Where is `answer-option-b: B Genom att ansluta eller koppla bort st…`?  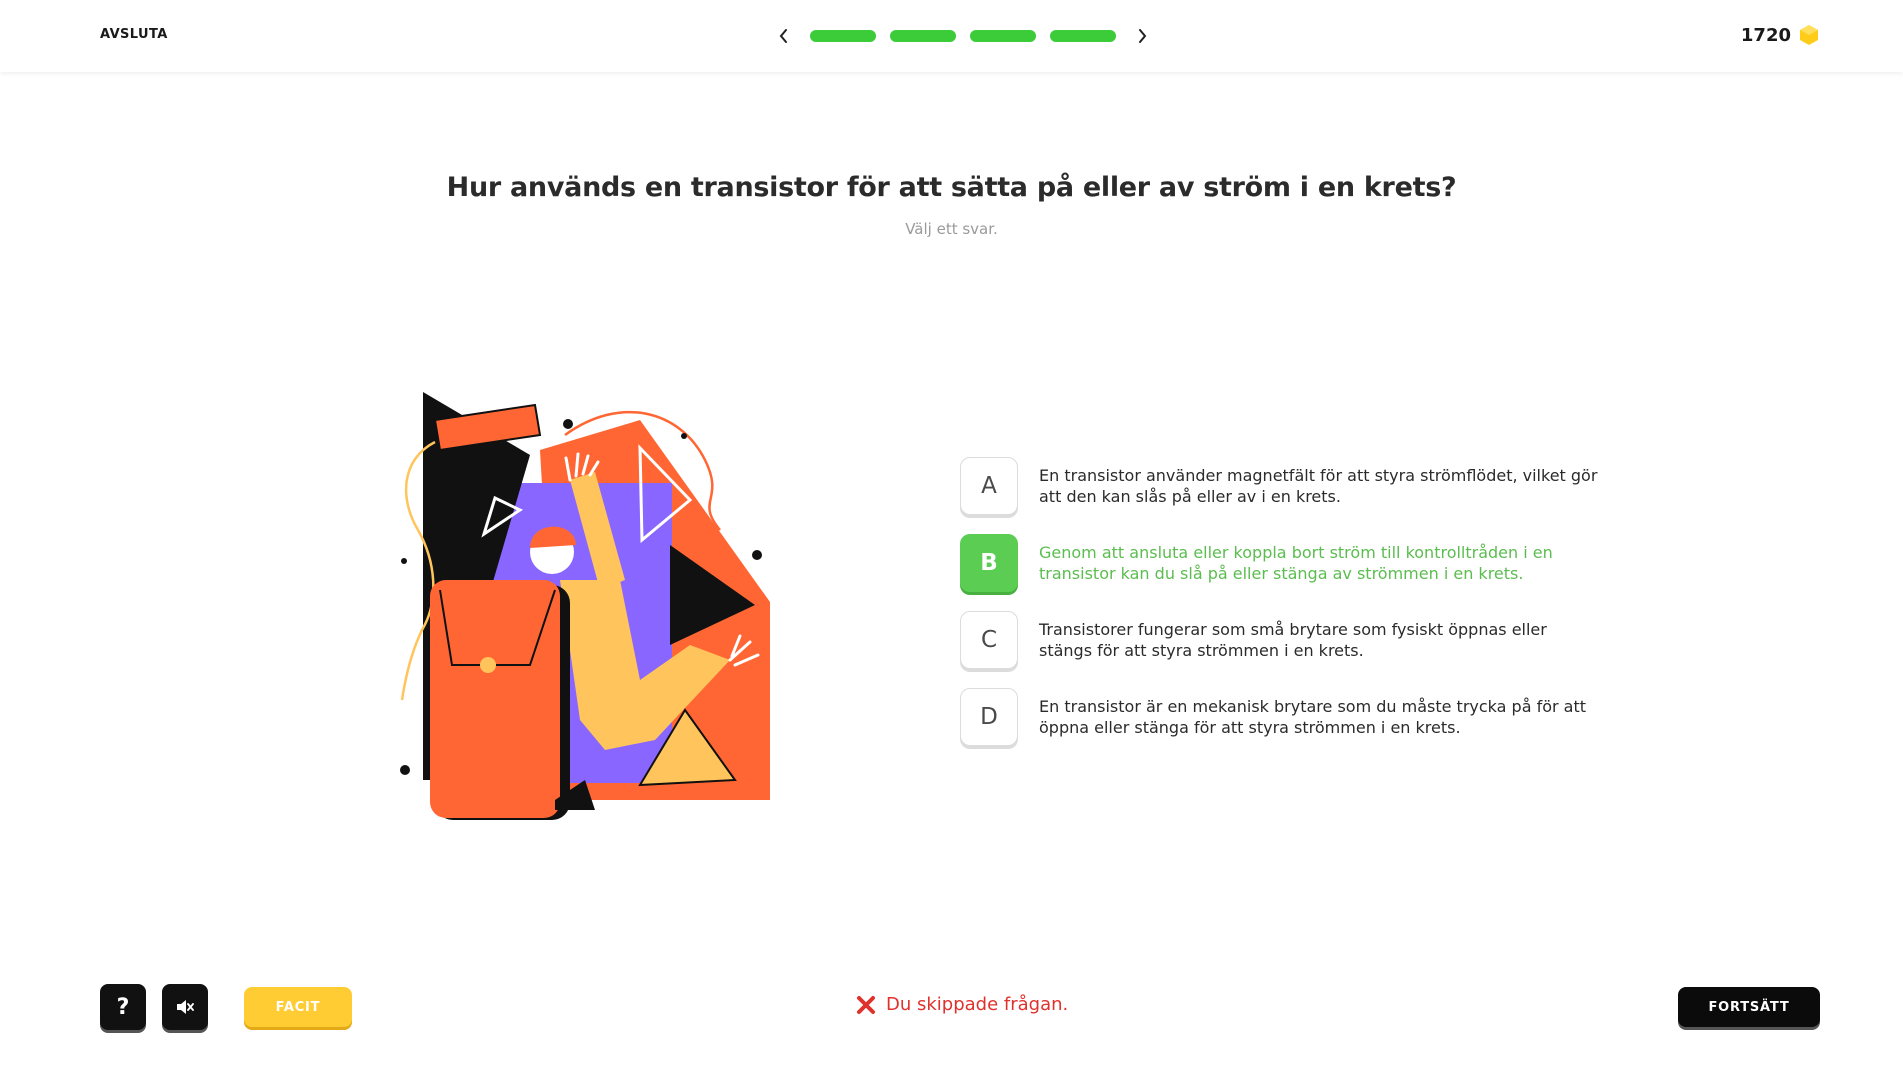 answer-option-b: B Genom att ansluta eller koppla bort st… is located at coordinates (1280, 563).